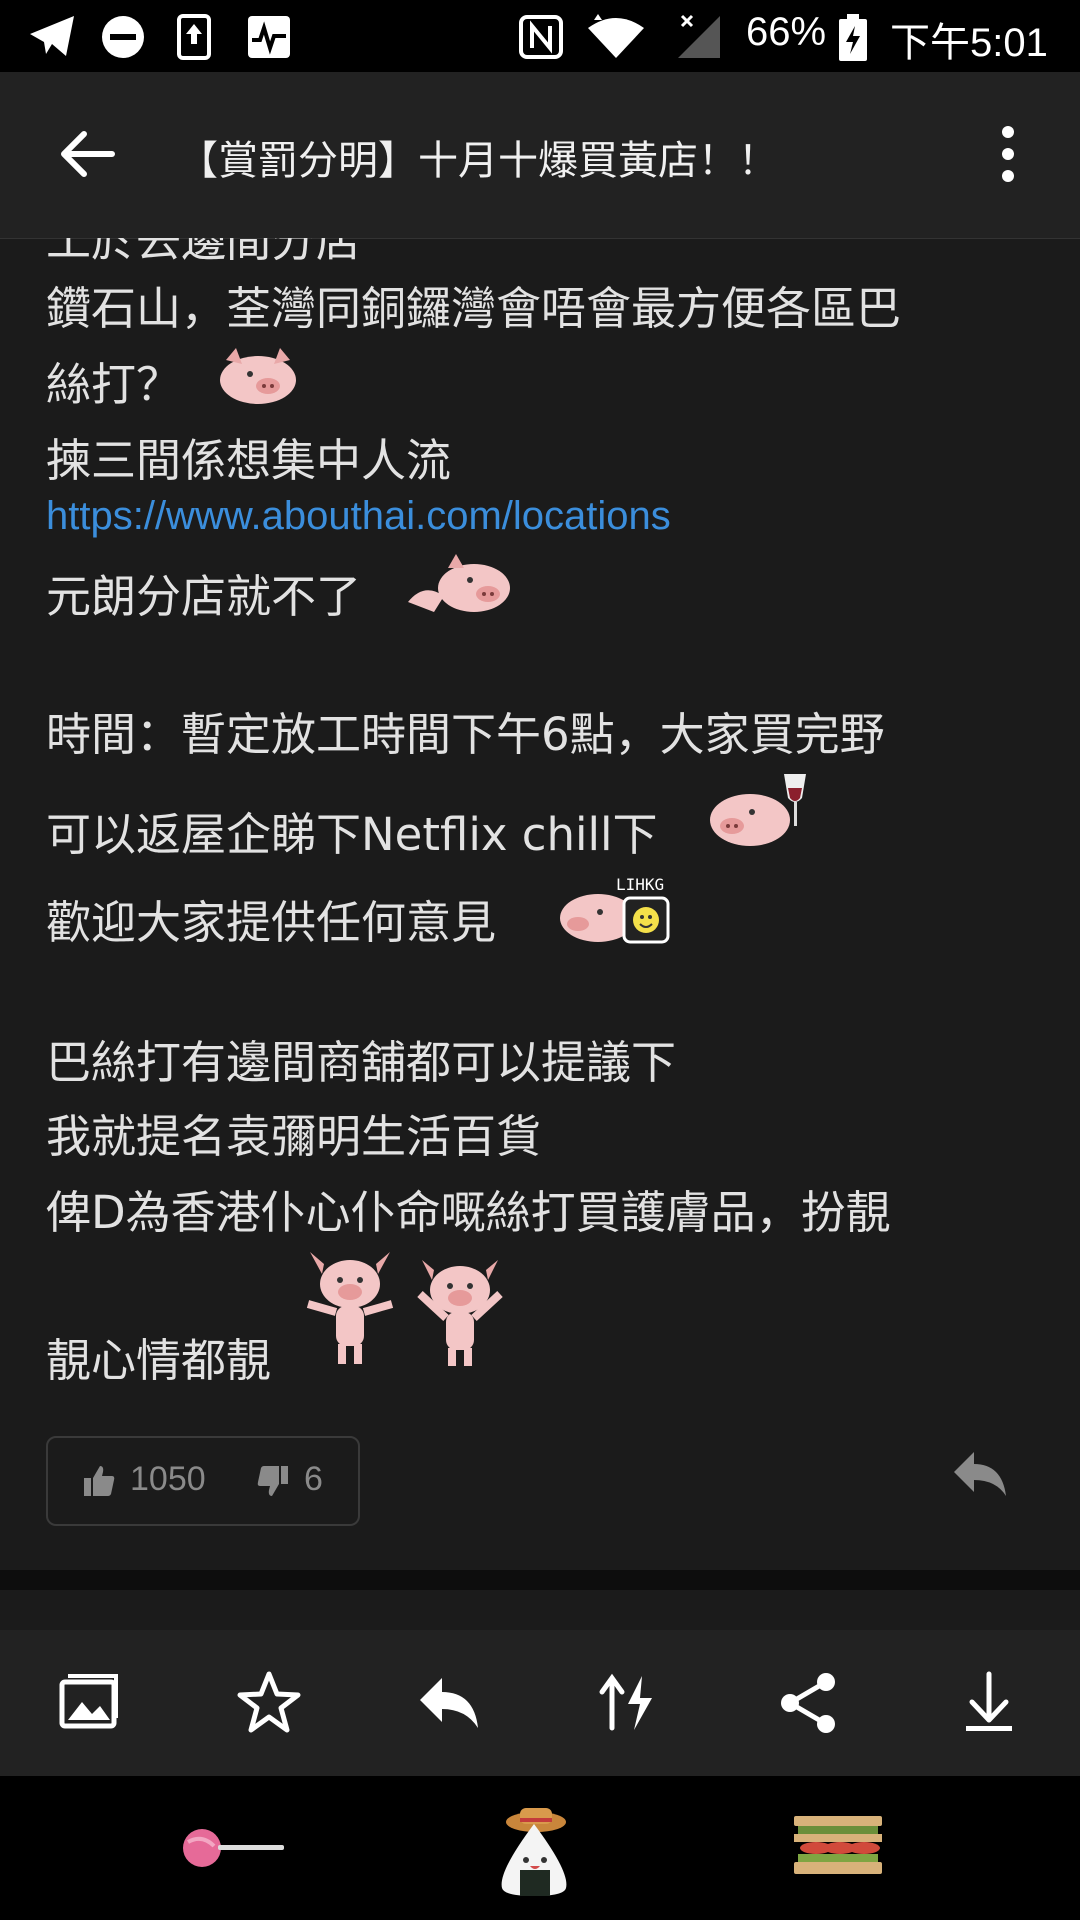  I want to click on status-bar: 66% 下午5:01, so click(540, 36).